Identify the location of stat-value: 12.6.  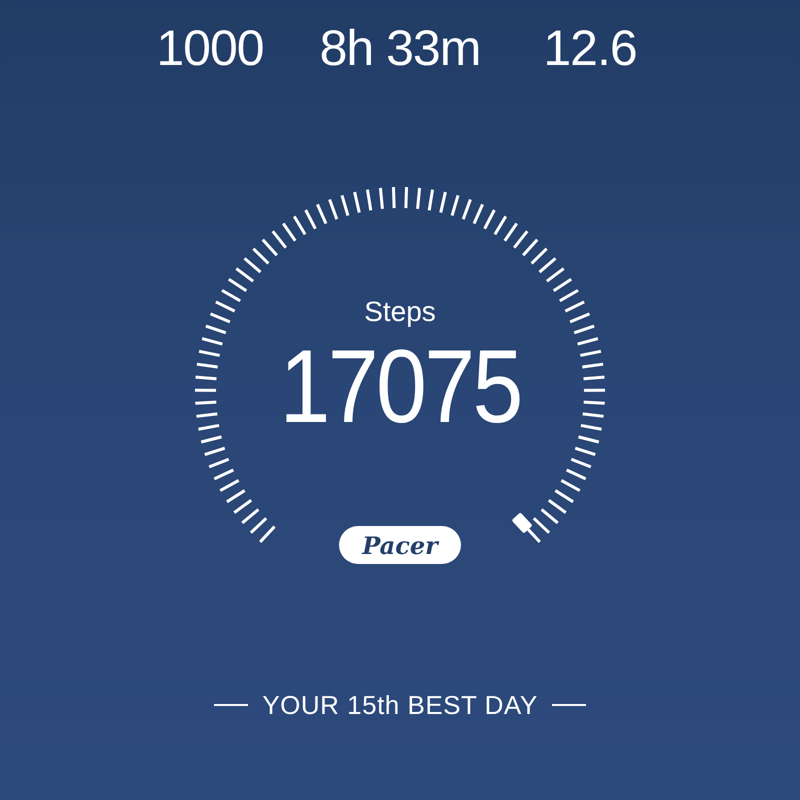
(590, 48).